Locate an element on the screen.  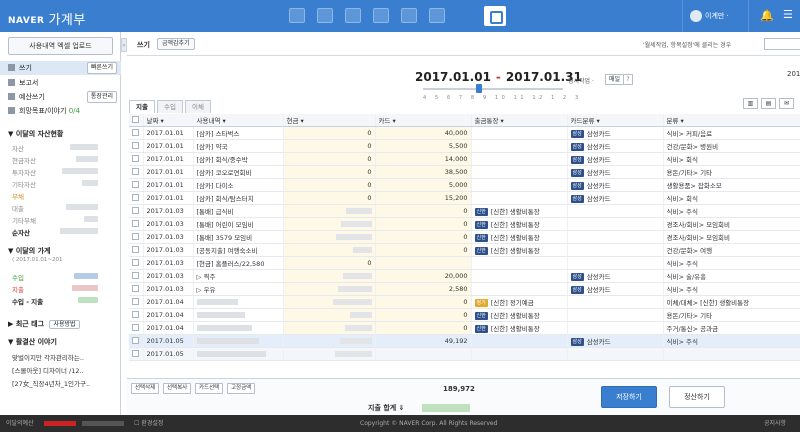
account-manage-button: 통장관리 is located at coordinates (101, 97).